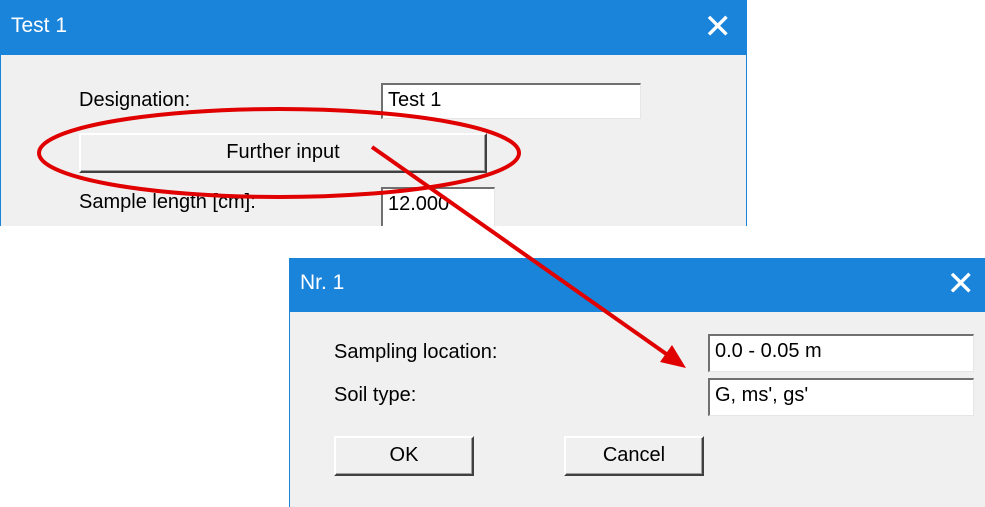 This screenshot has height=507, width=985. Describe the element at coordinates (322, 282) in the screenshot. I see `sample-details-title: Nr. 1` at that location.